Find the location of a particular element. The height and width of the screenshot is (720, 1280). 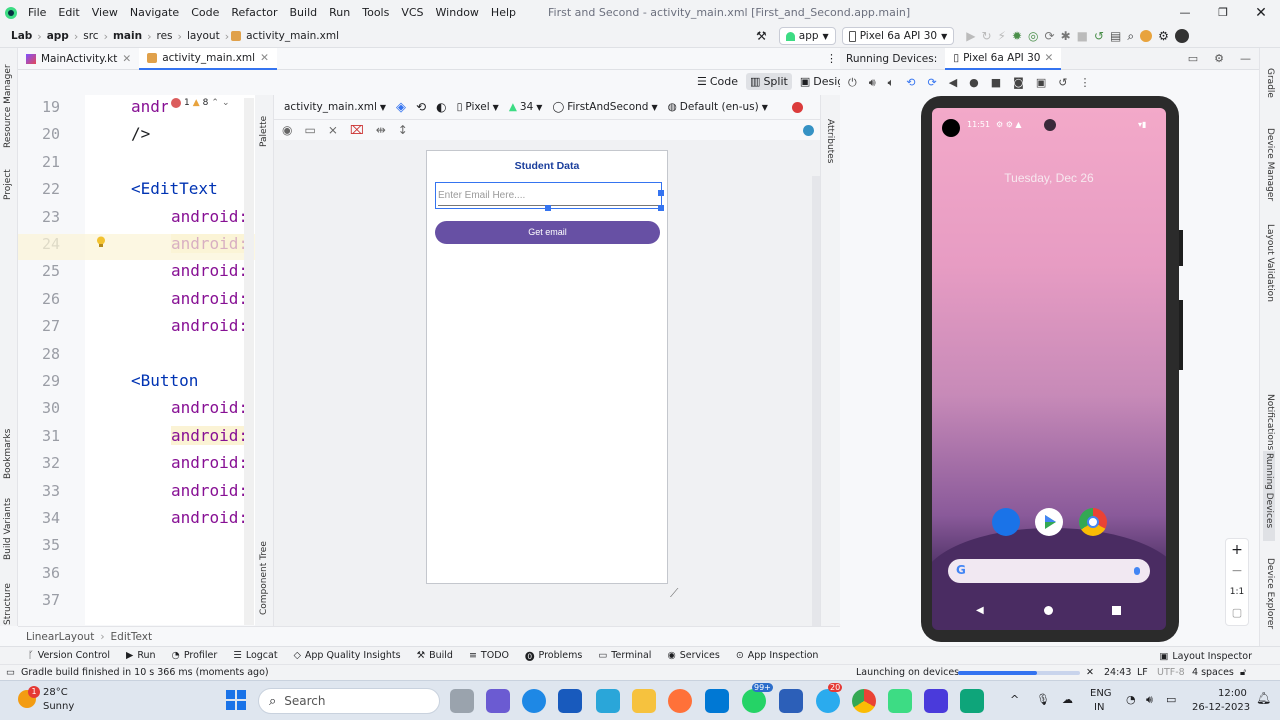

nav-home-icon is located at coordinates (1048, 610).